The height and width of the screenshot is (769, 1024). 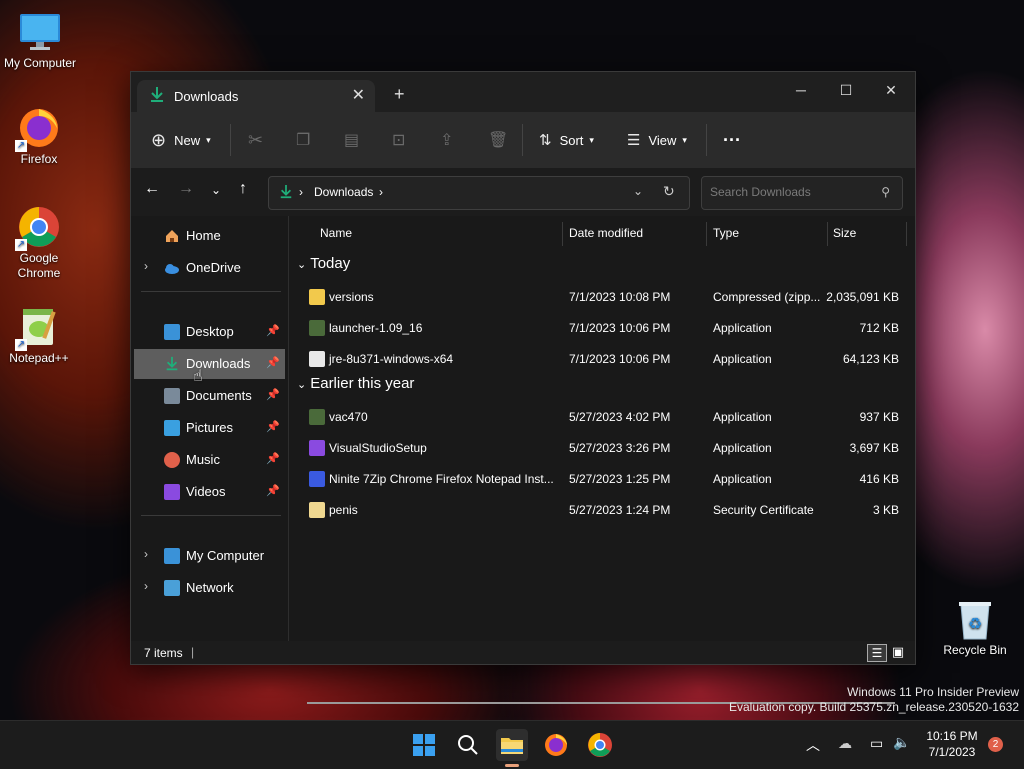 I want to click on chrome-icon, so click(x=600, y=745).